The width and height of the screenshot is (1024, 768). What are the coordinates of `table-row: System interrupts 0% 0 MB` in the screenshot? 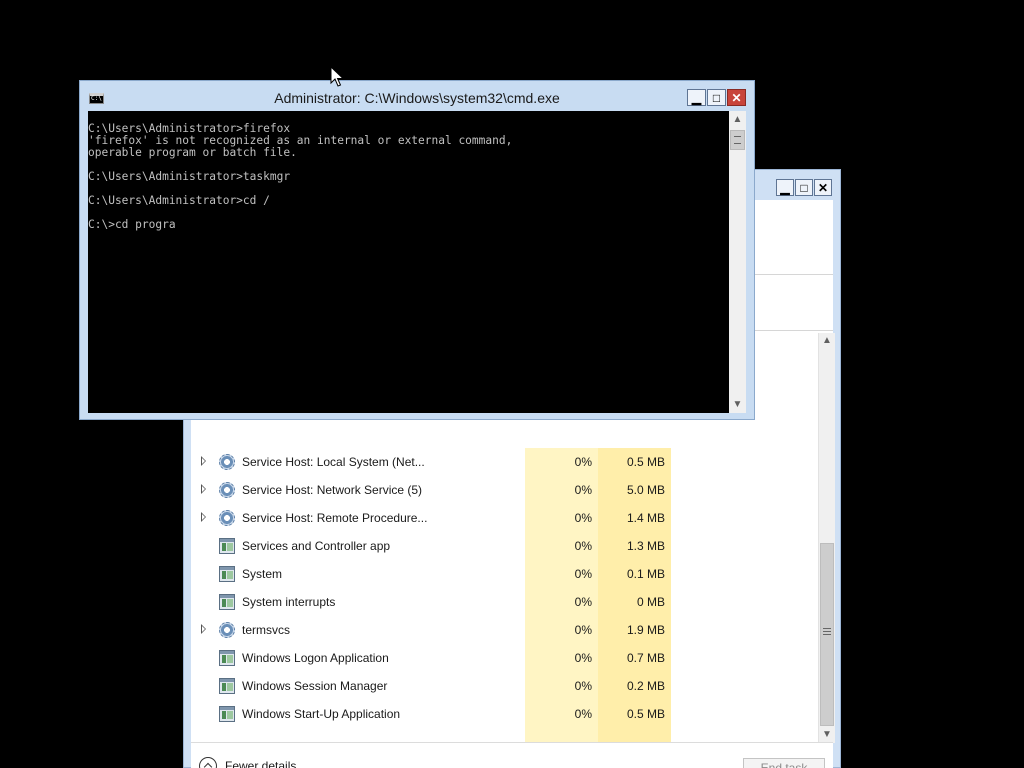 It's located at (505, 602).